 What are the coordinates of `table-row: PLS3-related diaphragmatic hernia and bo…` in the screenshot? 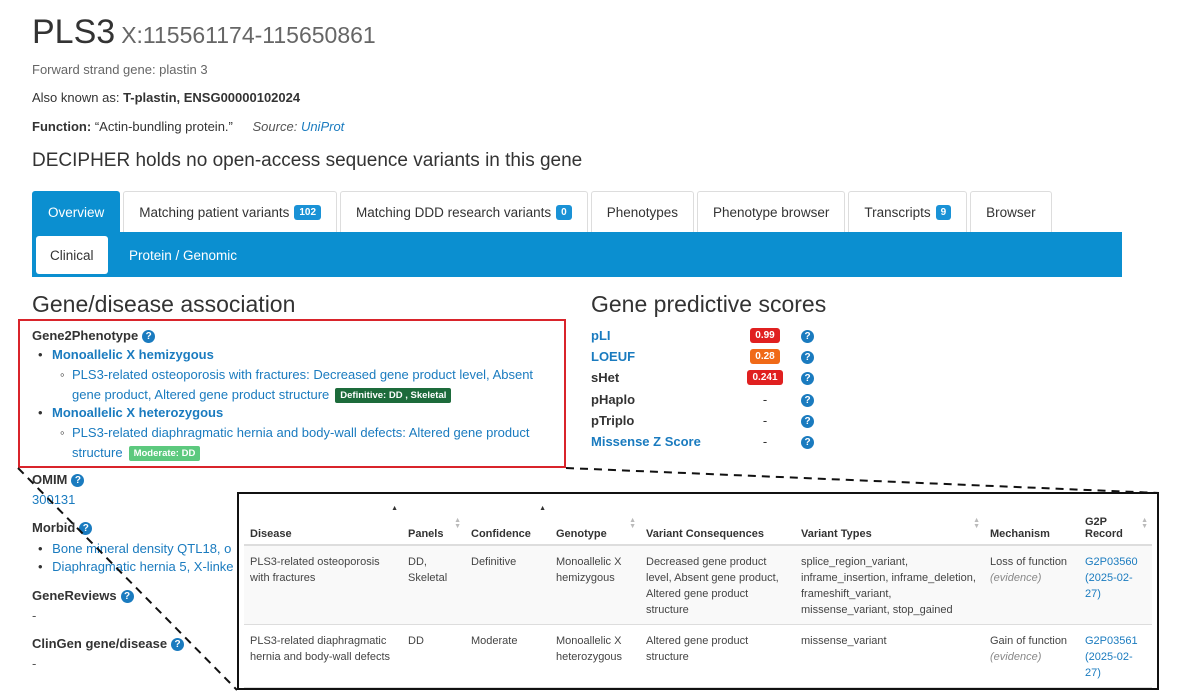 It's located at (698, 656).